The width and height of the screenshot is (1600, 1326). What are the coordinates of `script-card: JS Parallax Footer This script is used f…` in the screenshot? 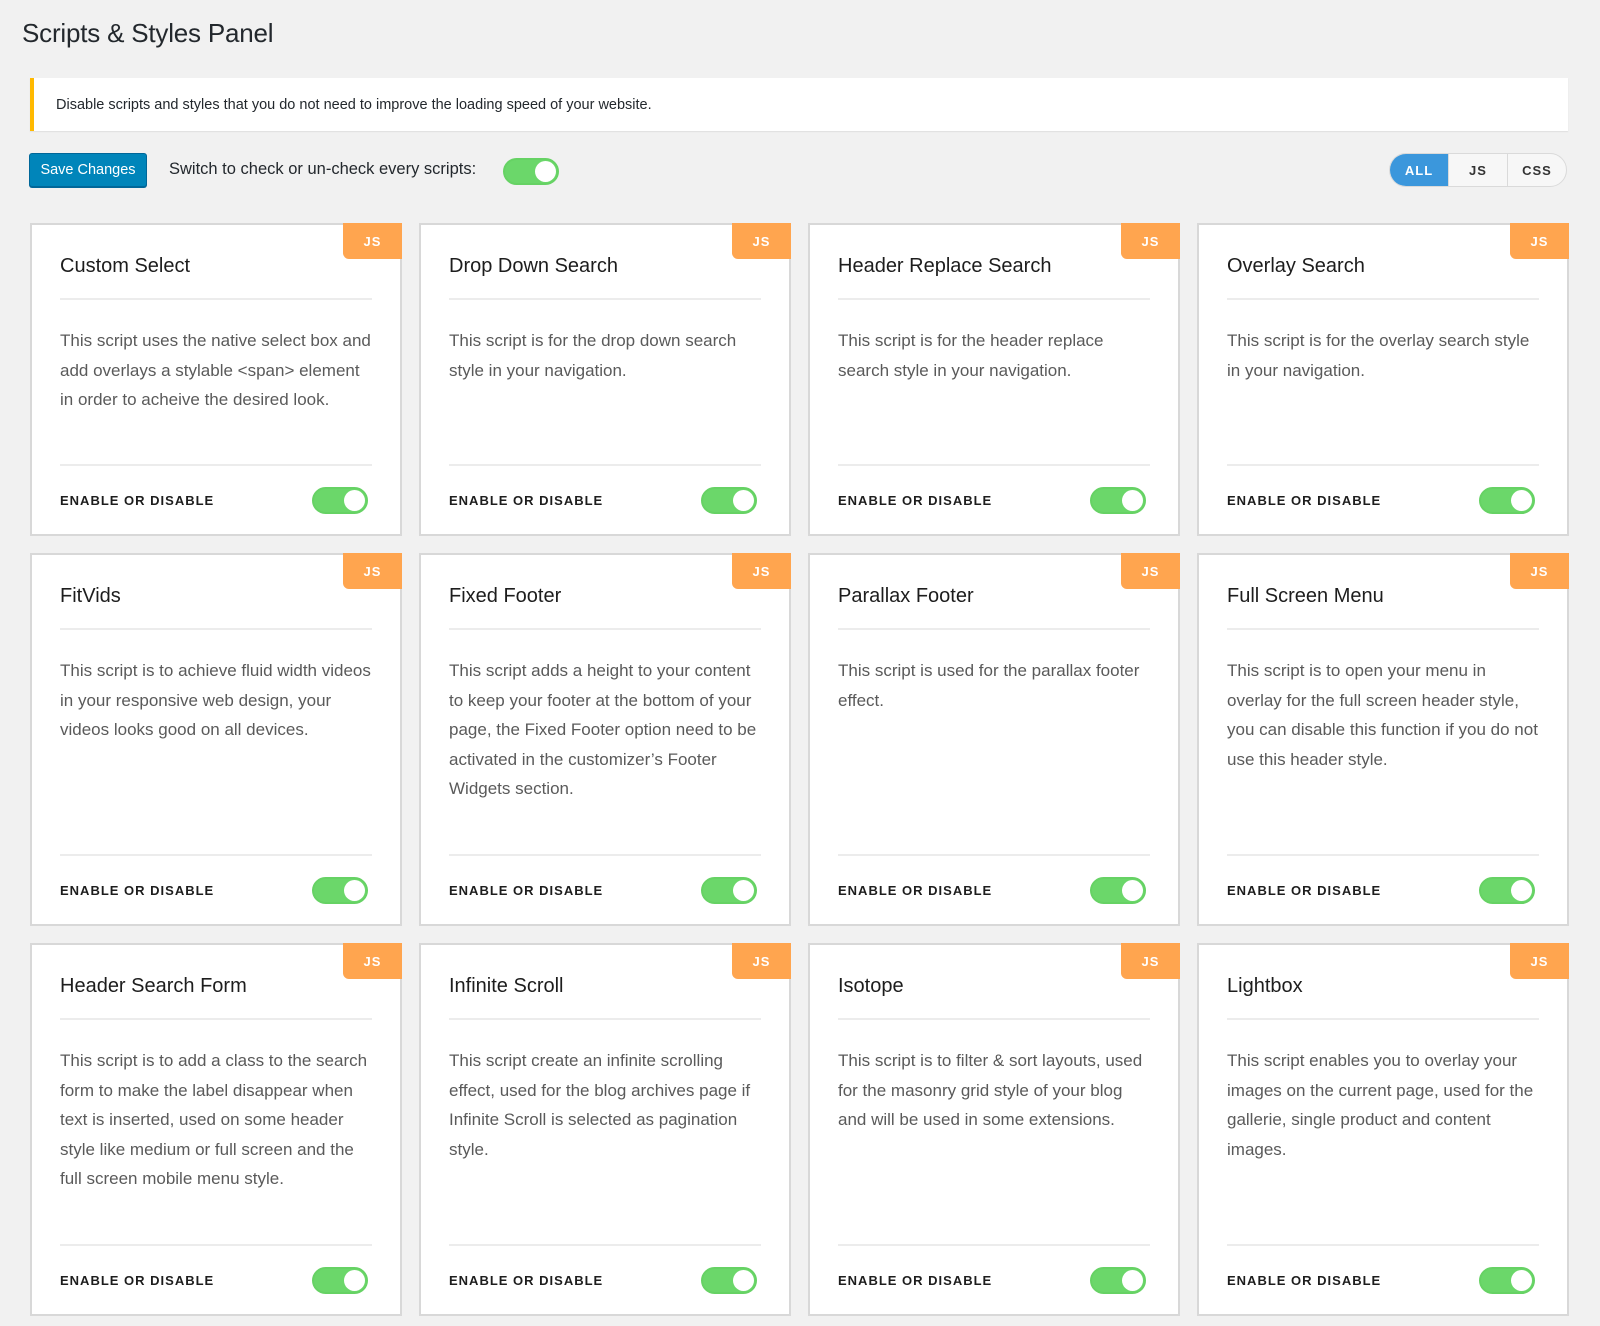 It's located at (994, 739).